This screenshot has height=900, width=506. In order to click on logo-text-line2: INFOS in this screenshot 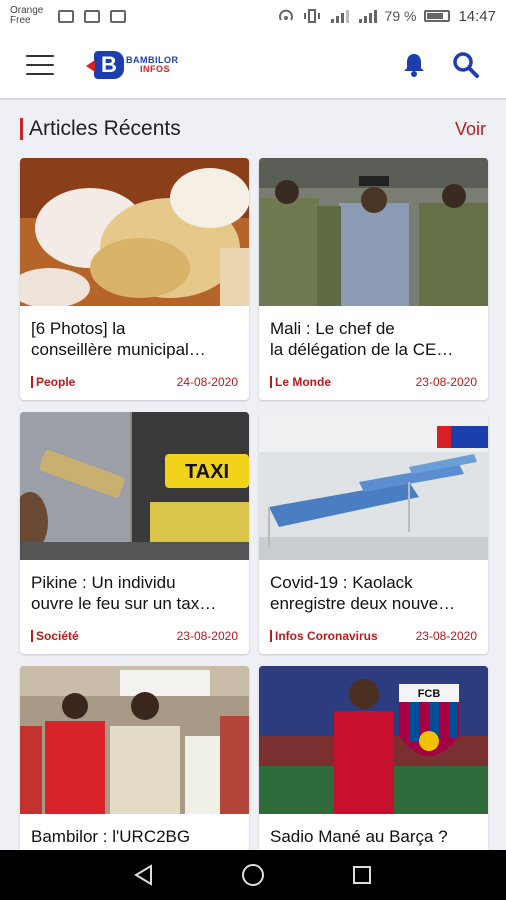, I will do `click(155, 69)`.